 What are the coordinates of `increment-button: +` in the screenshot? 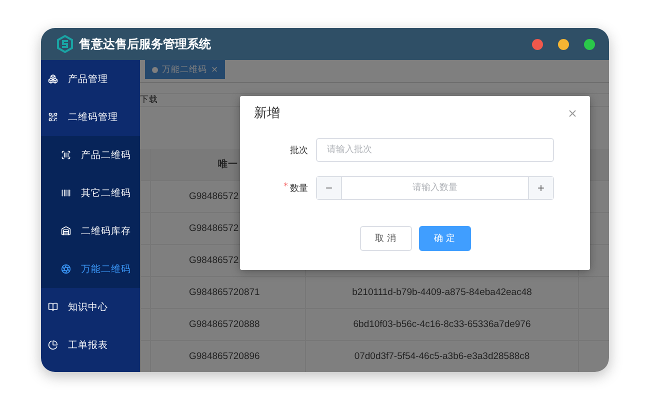 It's located at (540, 188).